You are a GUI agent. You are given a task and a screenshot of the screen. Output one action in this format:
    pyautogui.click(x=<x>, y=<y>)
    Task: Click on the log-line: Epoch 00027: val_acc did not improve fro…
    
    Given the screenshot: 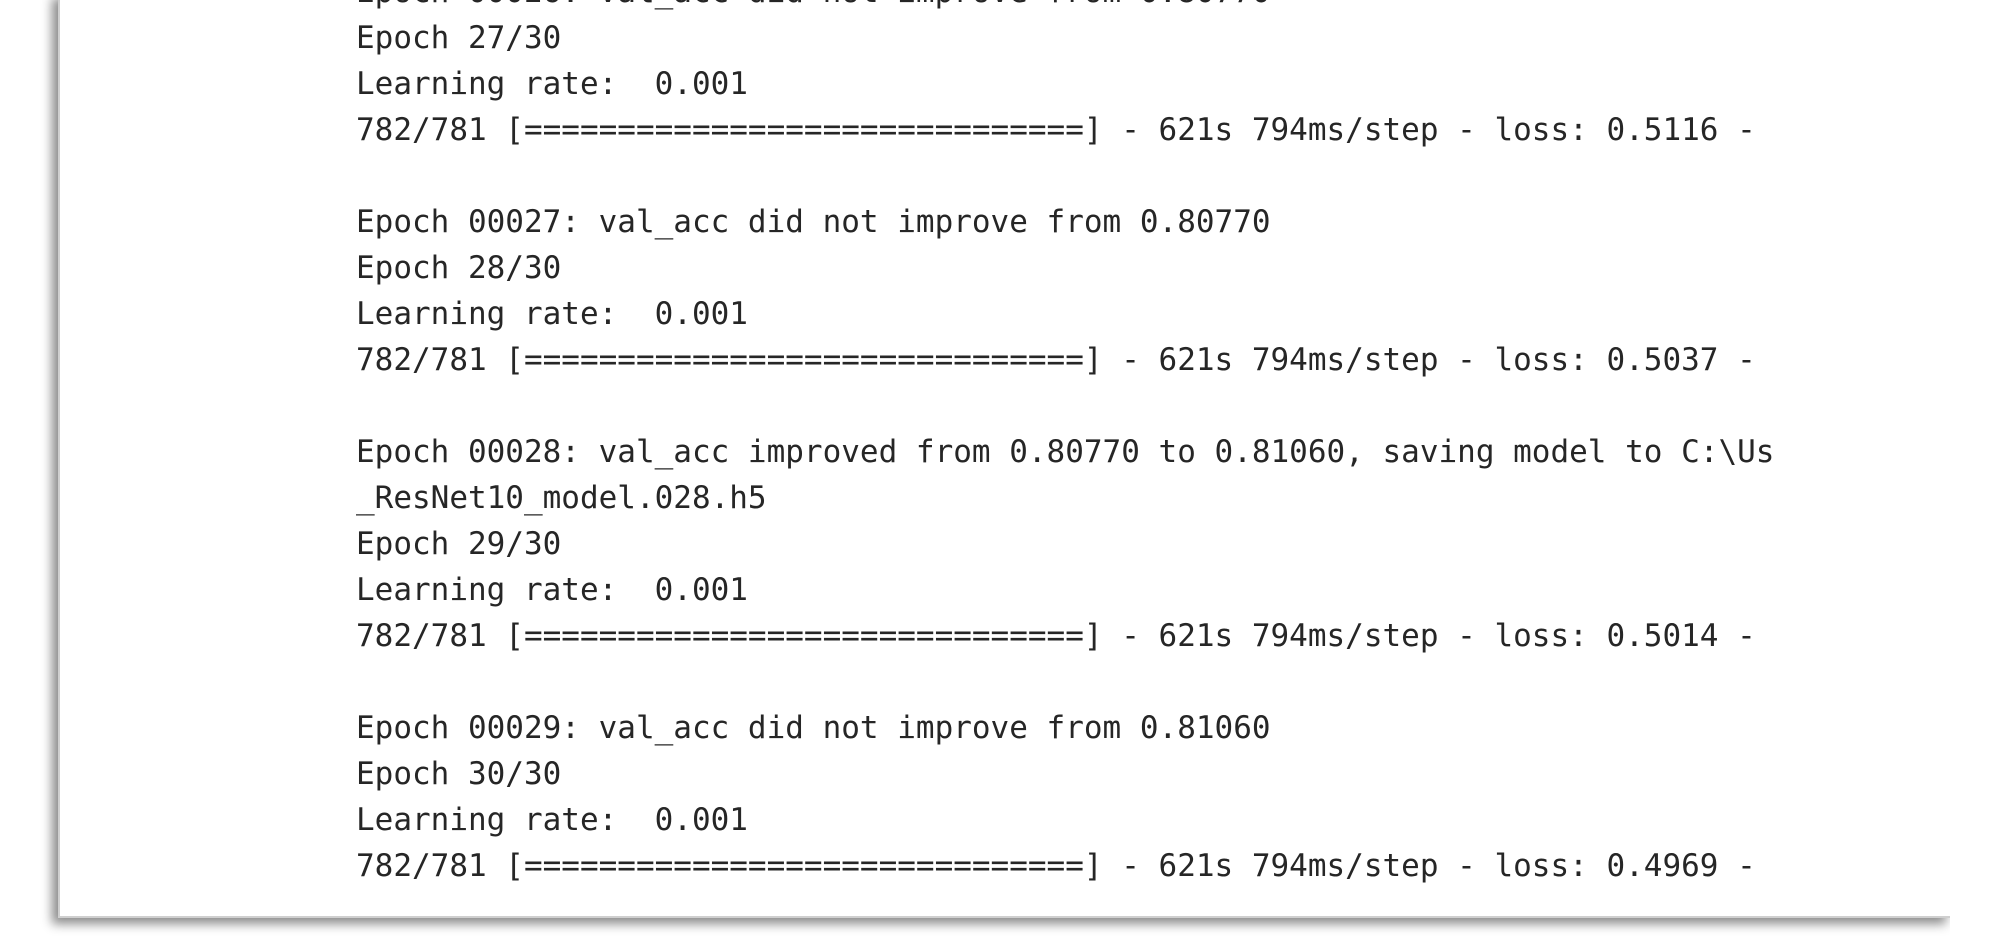 What is the action you would take?
    pyautogui.click(x=813, y=222)
    